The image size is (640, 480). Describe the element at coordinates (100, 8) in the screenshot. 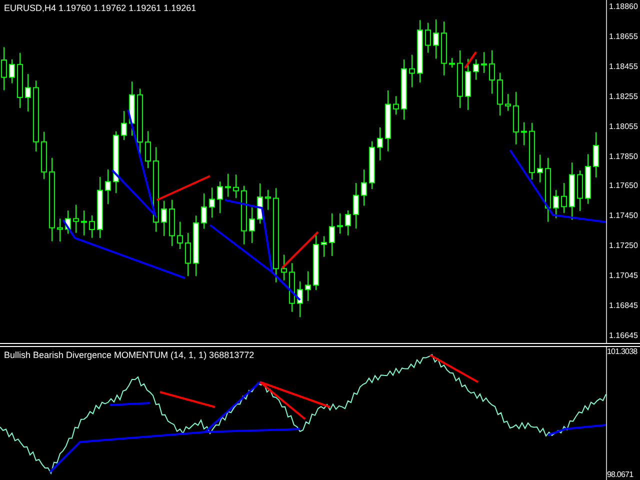

I see `symbol-header: EURUSD,H4 1.19760 1.19762 1.19261 1.19261` at that location.